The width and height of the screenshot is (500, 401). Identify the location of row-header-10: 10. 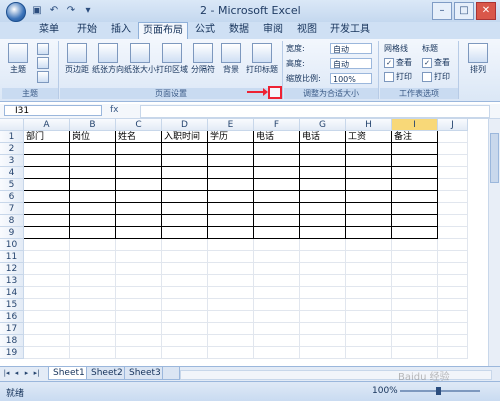
(12, 245).